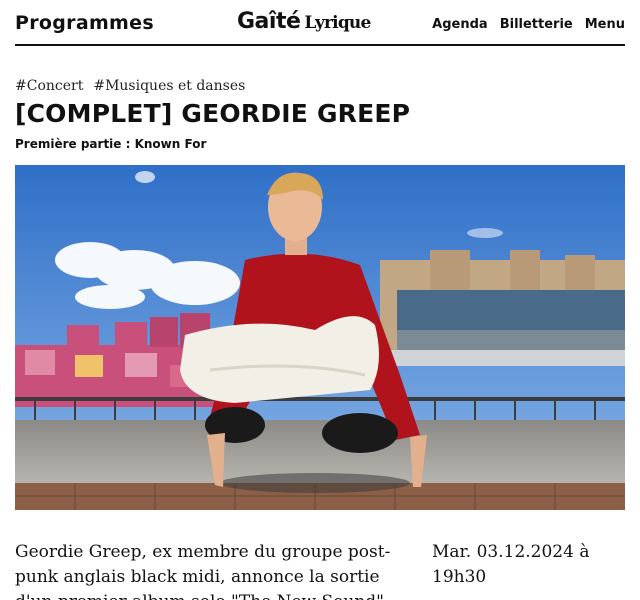  Describe the element at coordinates (49, 86) in the screenshot. I see `tag-concert: #Concert` at that location.